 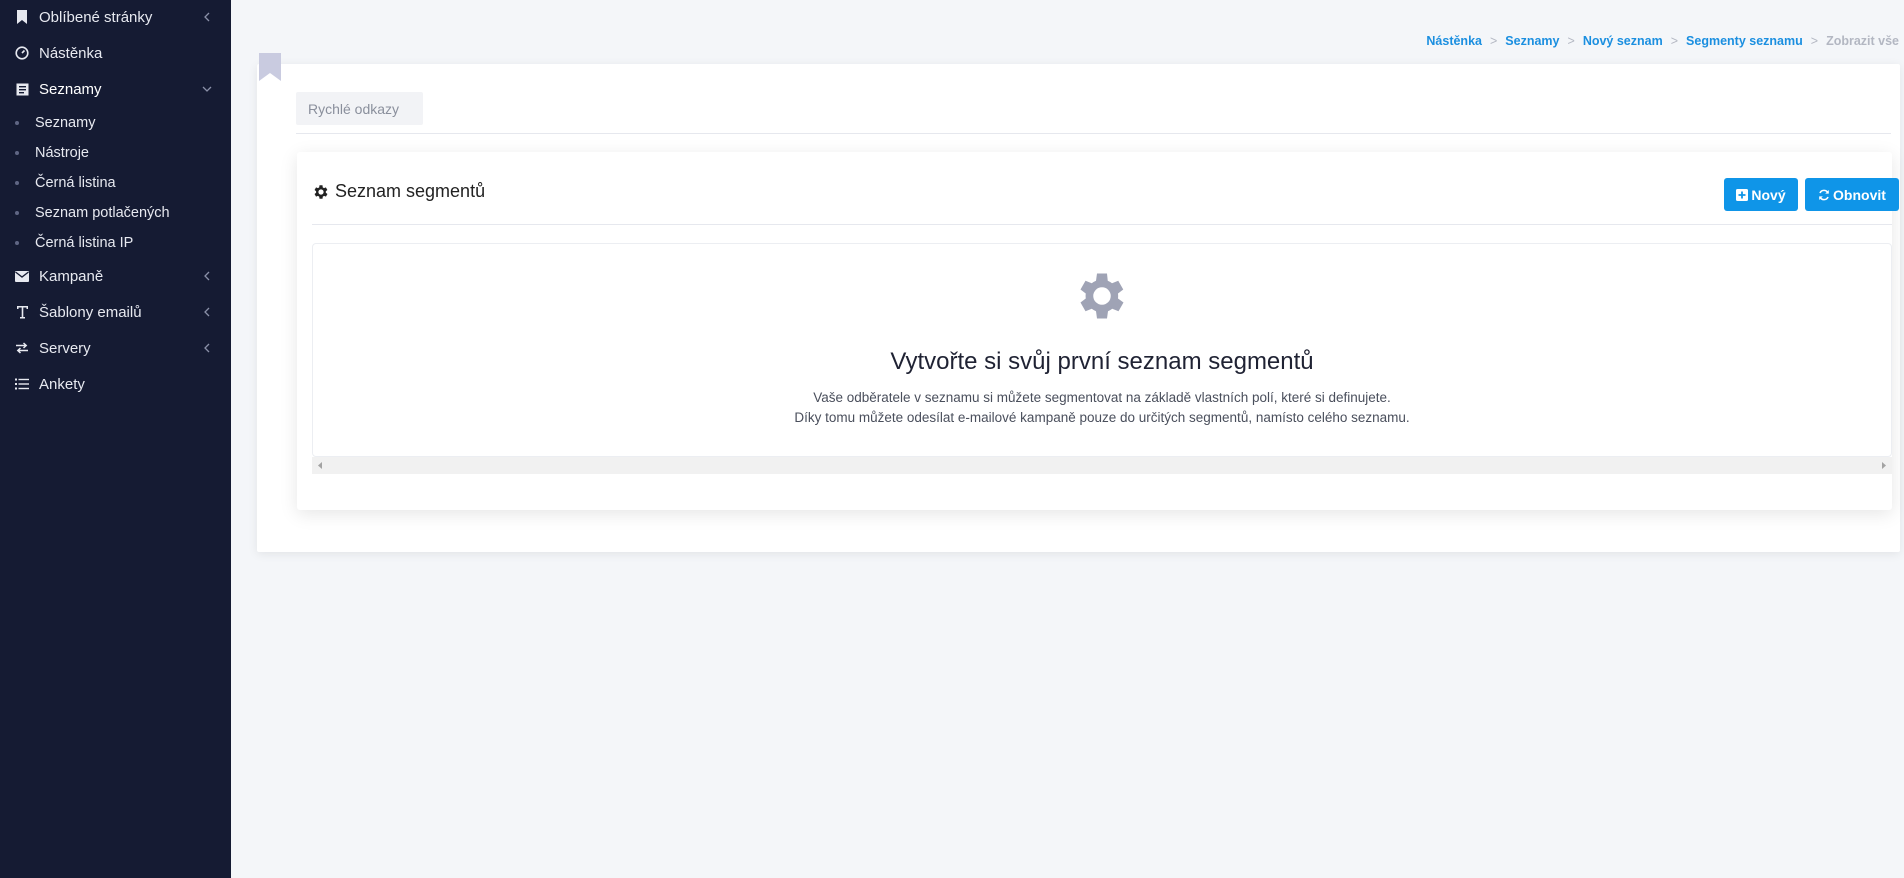 I want to click on sidebar-item-label: Šablony emailů, so click(x=90, y=312).